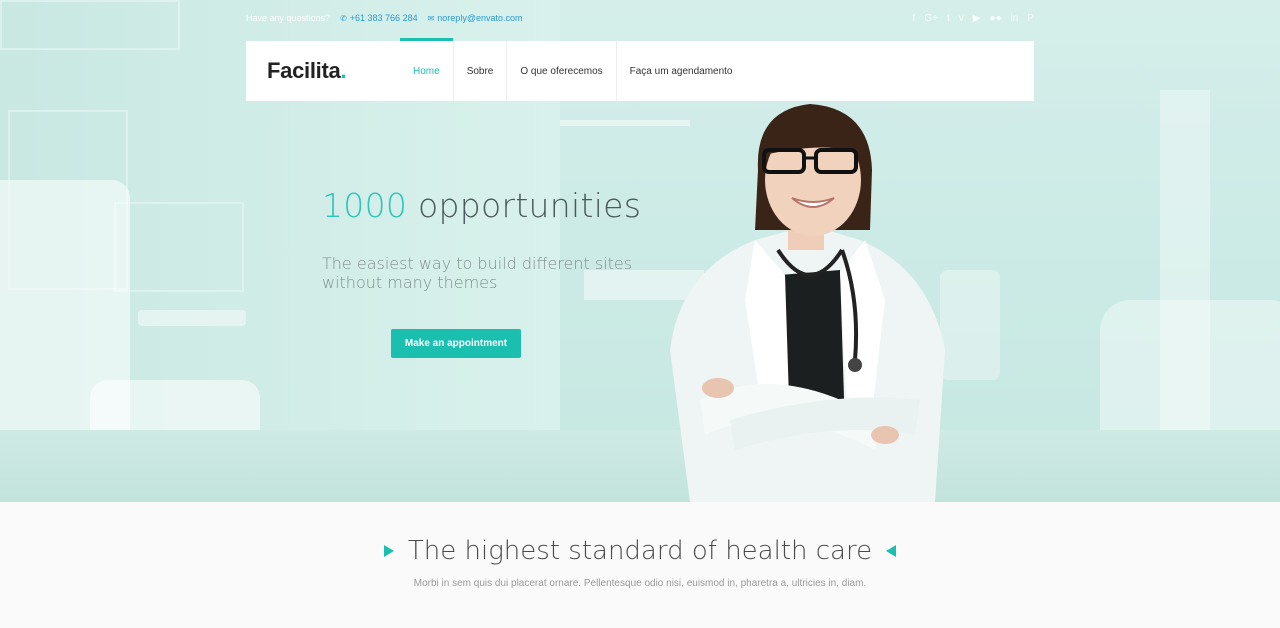 The image size is (1280, 628). Describe the element at coordinates (931, 18) in the screenshot. I see `google-plus-icon: G+` at that location.